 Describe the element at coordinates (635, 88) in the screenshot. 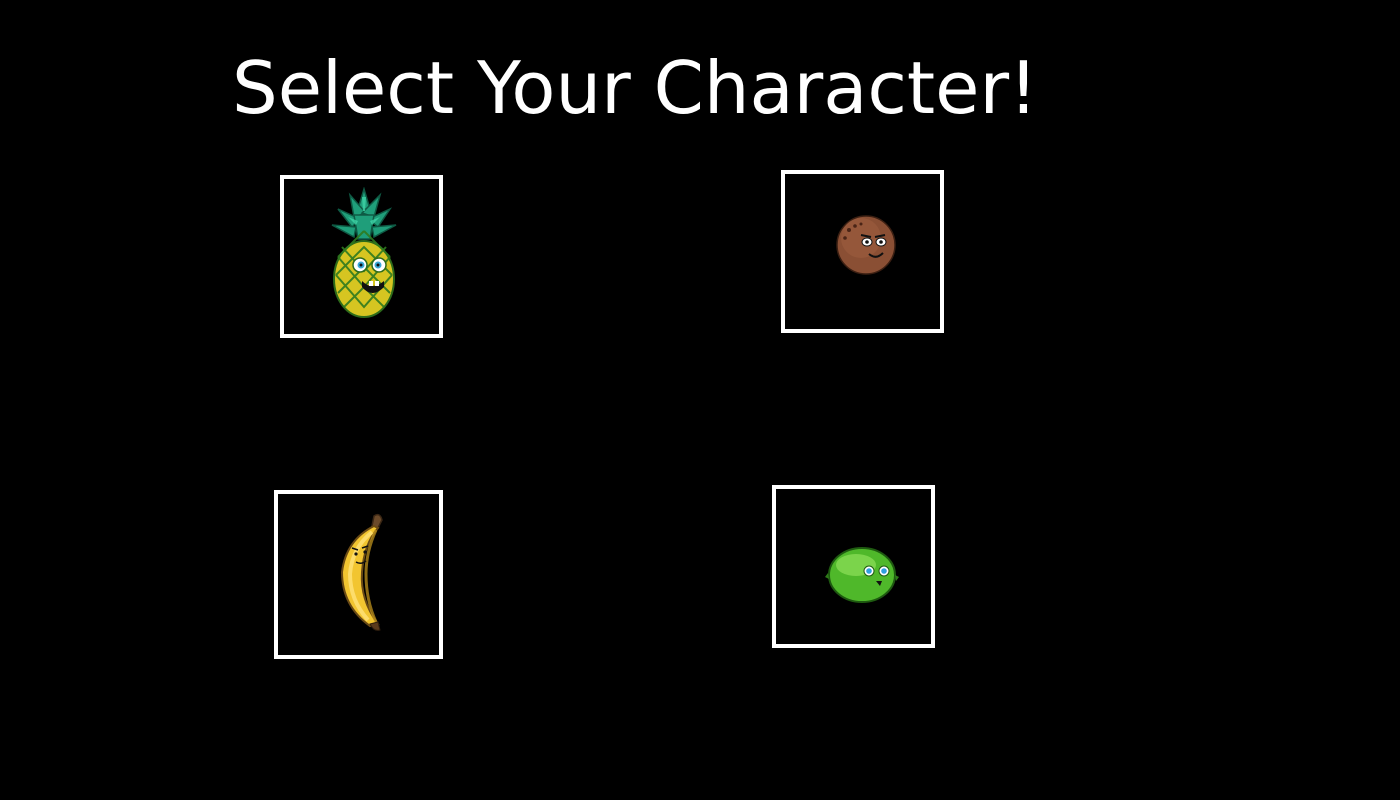

I see `page-title: Select Your Character!` at that location.